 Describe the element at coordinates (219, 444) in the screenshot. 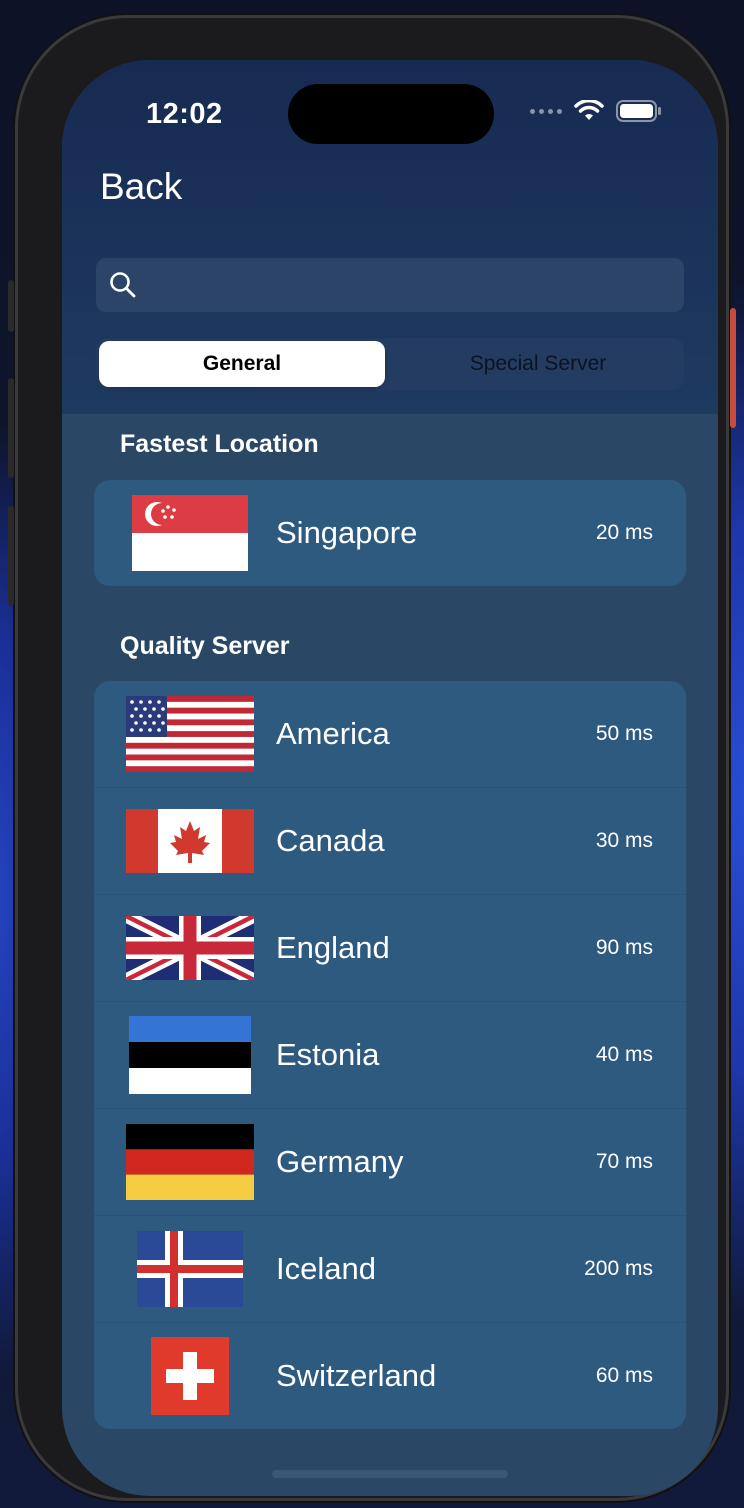

I see `fastest-location-heading: Fastest Location` at that location.